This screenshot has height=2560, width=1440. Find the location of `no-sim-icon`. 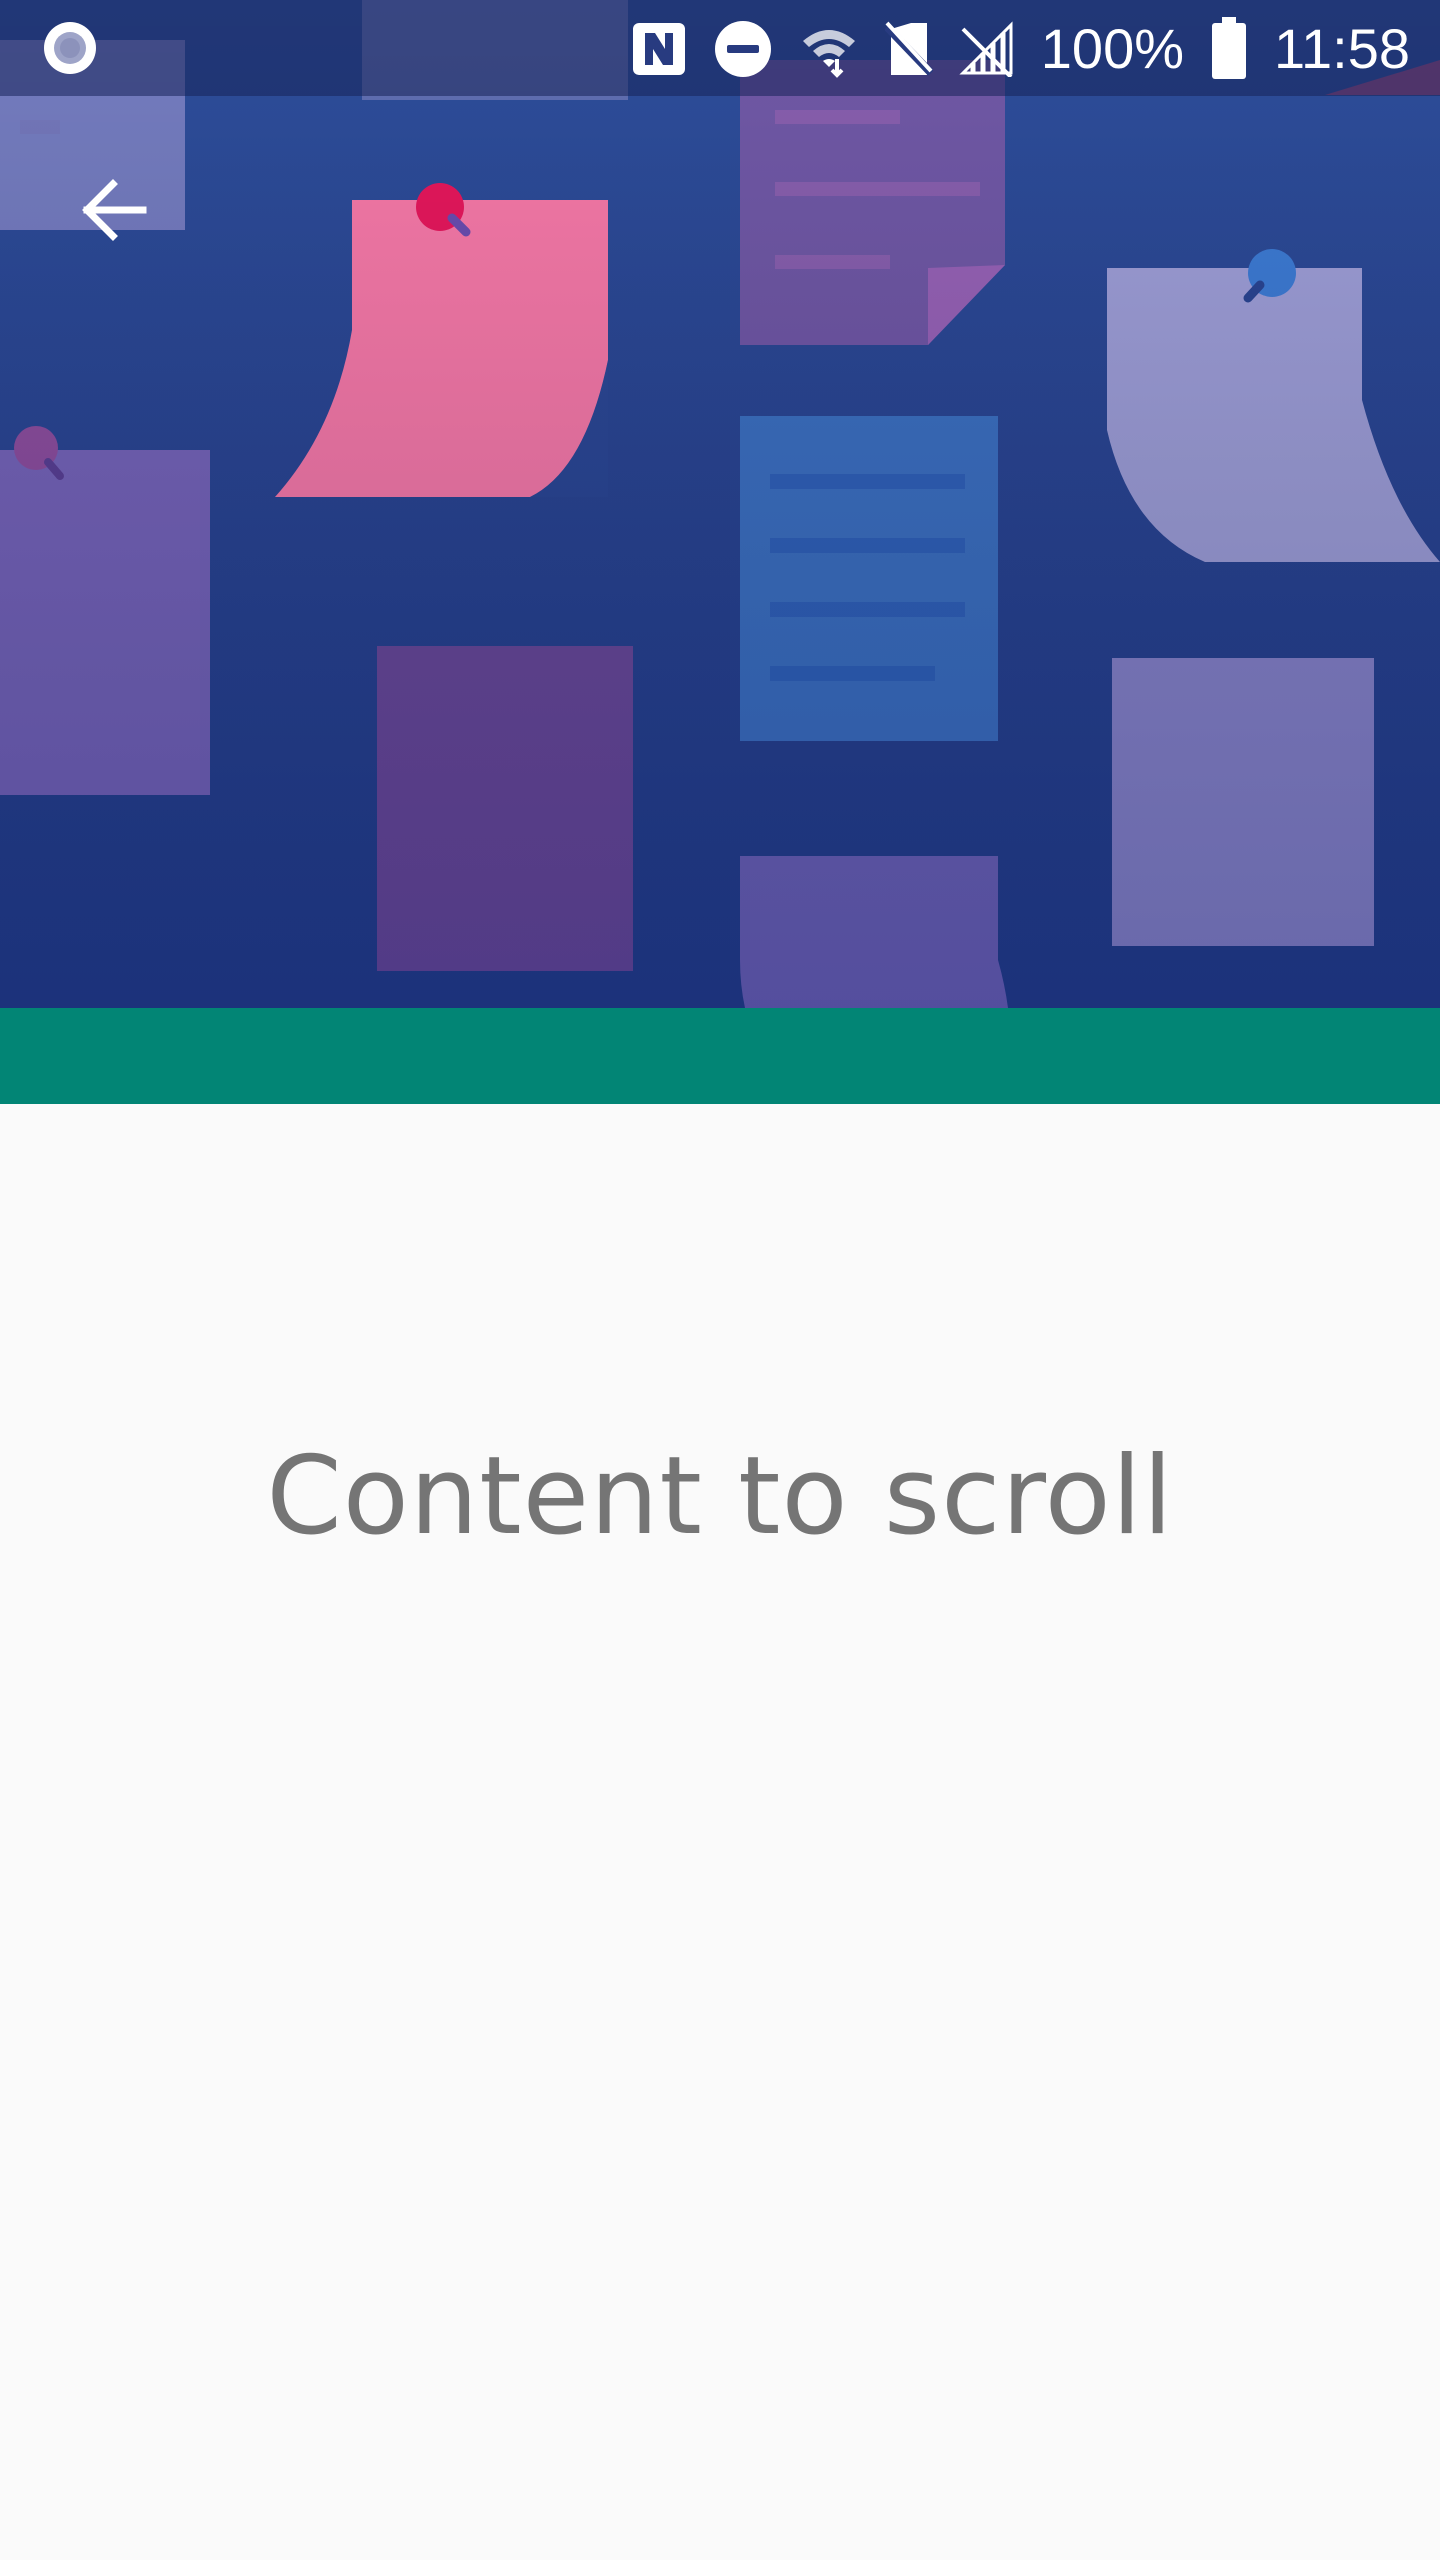

no-sim-icon is located at coordinates (908, 48).